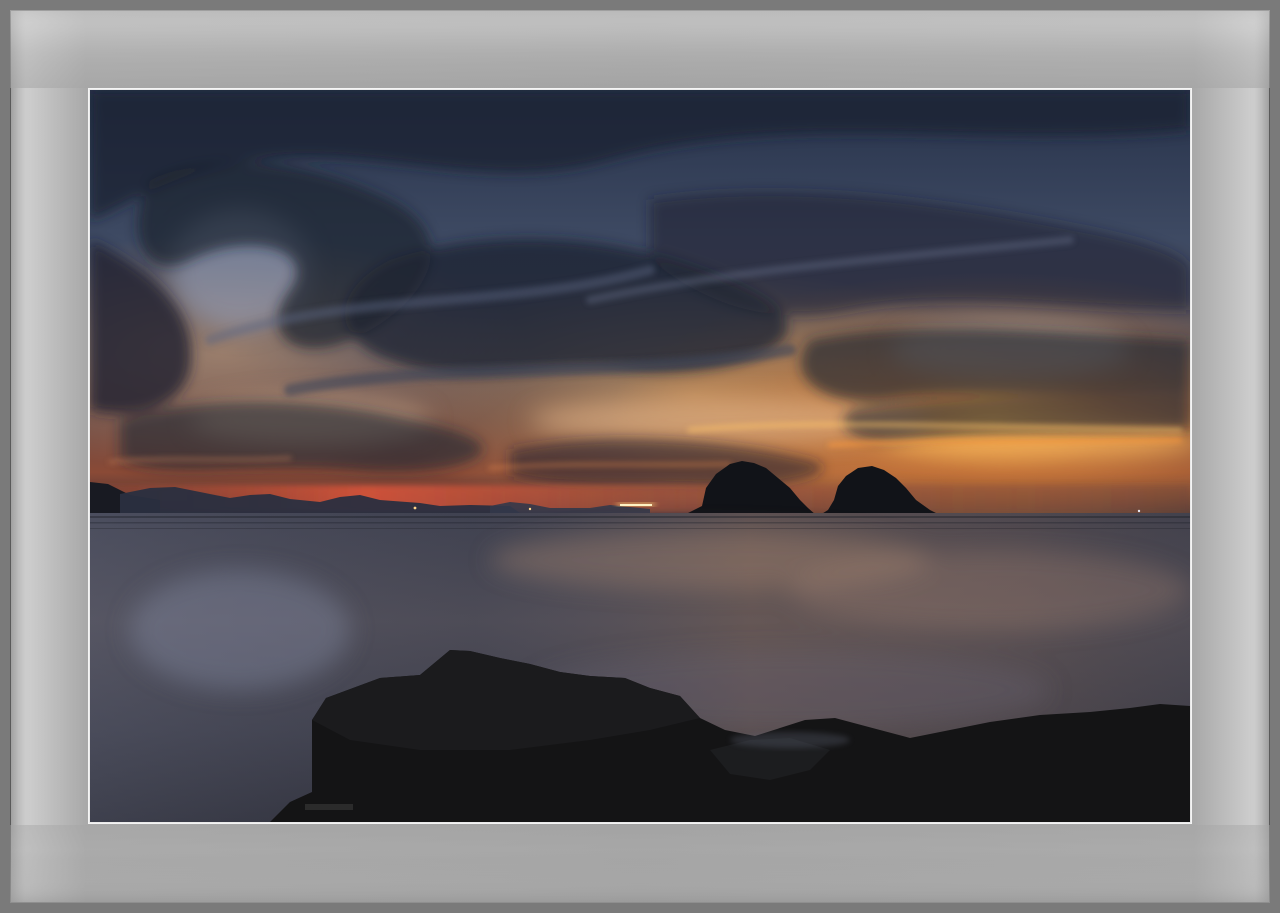 The image size is (1280, 913). What do you see at coordinates (640, 864) in the screenshot?
I see `mat-bottom-sheen` at bounding box center [640, 864].